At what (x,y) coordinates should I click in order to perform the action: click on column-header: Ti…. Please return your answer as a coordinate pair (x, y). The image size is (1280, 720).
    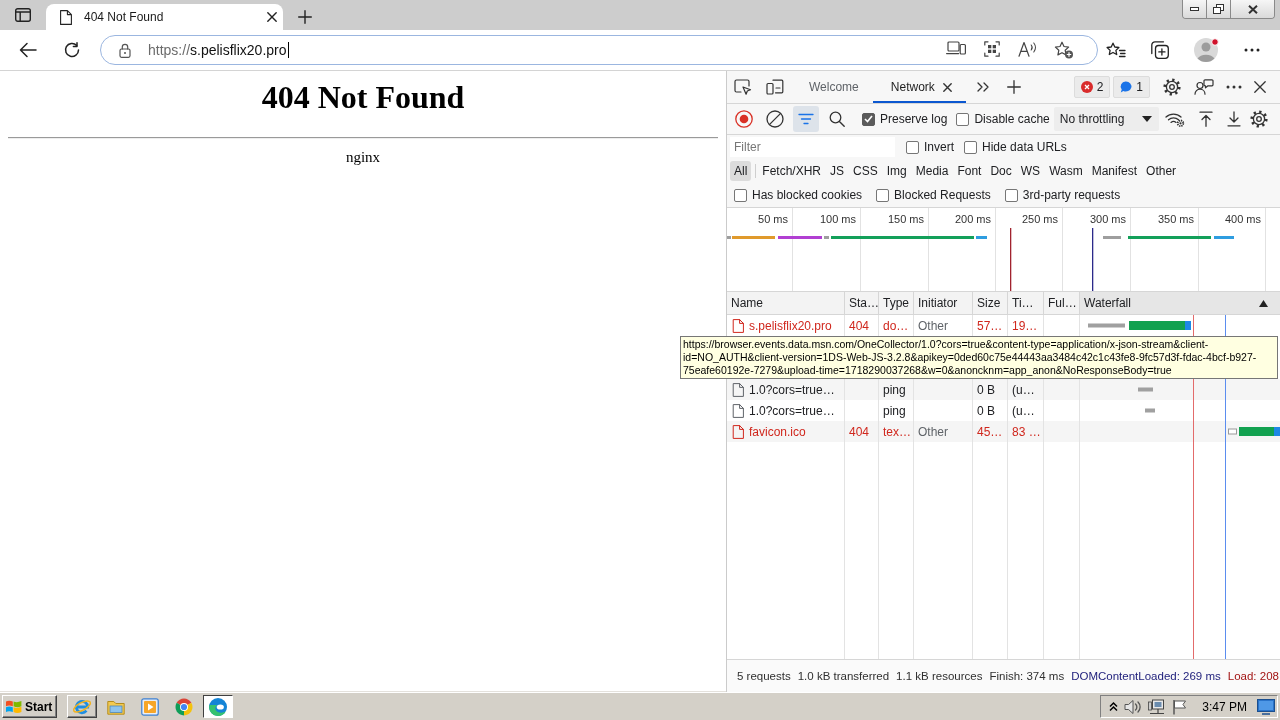
    Looking at the image, I should click on (1026, 303).